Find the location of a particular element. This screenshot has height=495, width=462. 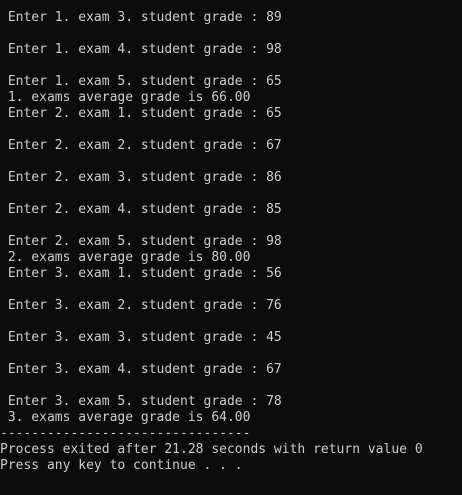

console-line: Enter 1. exam 3. student grade : 89 is located at coordinates (141, 17).